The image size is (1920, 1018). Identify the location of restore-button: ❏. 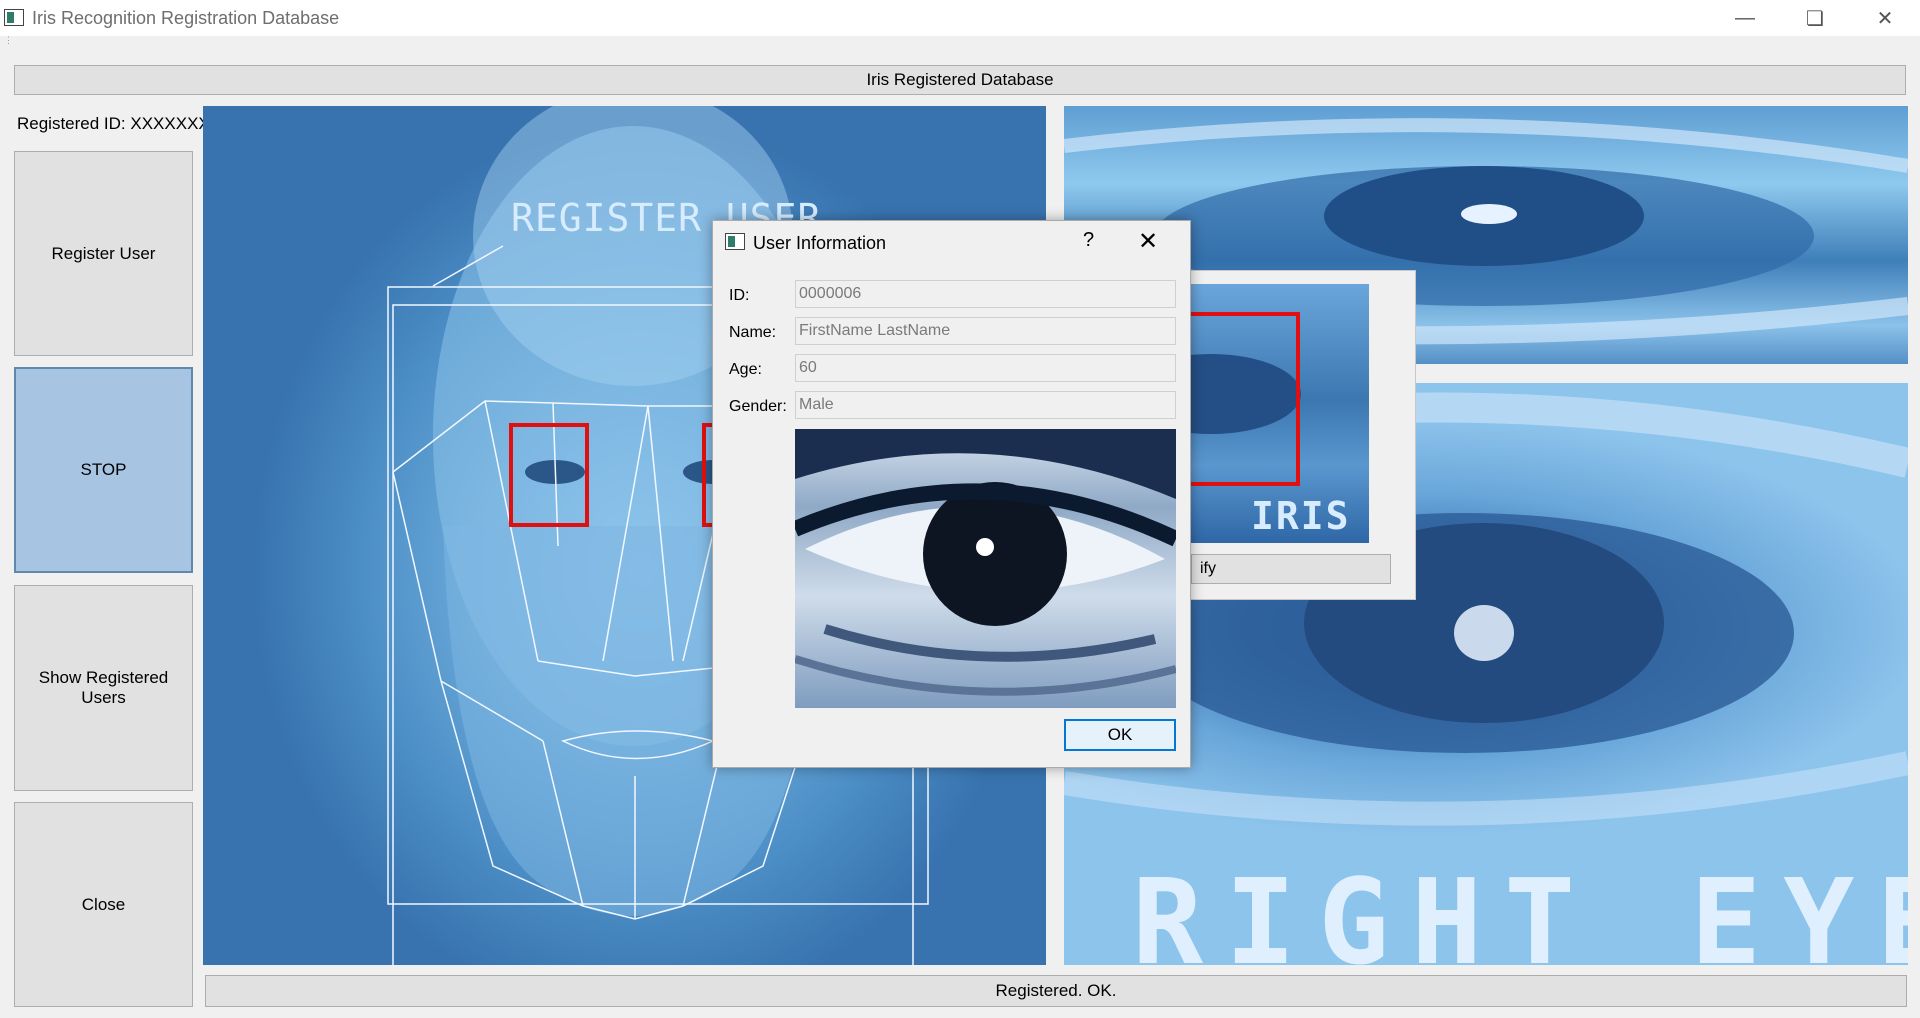
(1815, 18).